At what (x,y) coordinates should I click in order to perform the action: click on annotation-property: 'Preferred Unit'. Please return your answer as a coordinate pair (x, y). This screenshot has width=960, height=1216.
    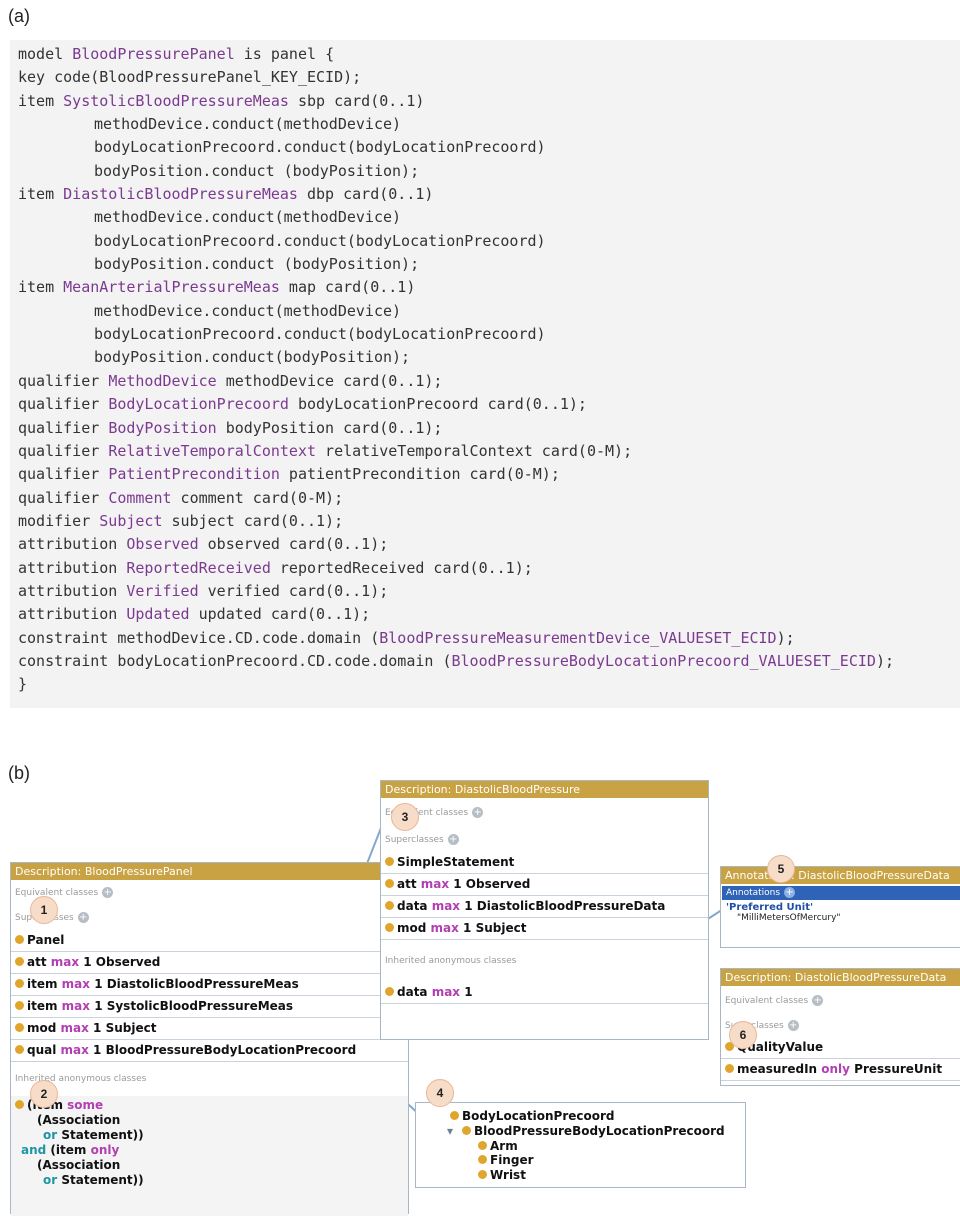
    Looking at the image, I should click on (770, 907).